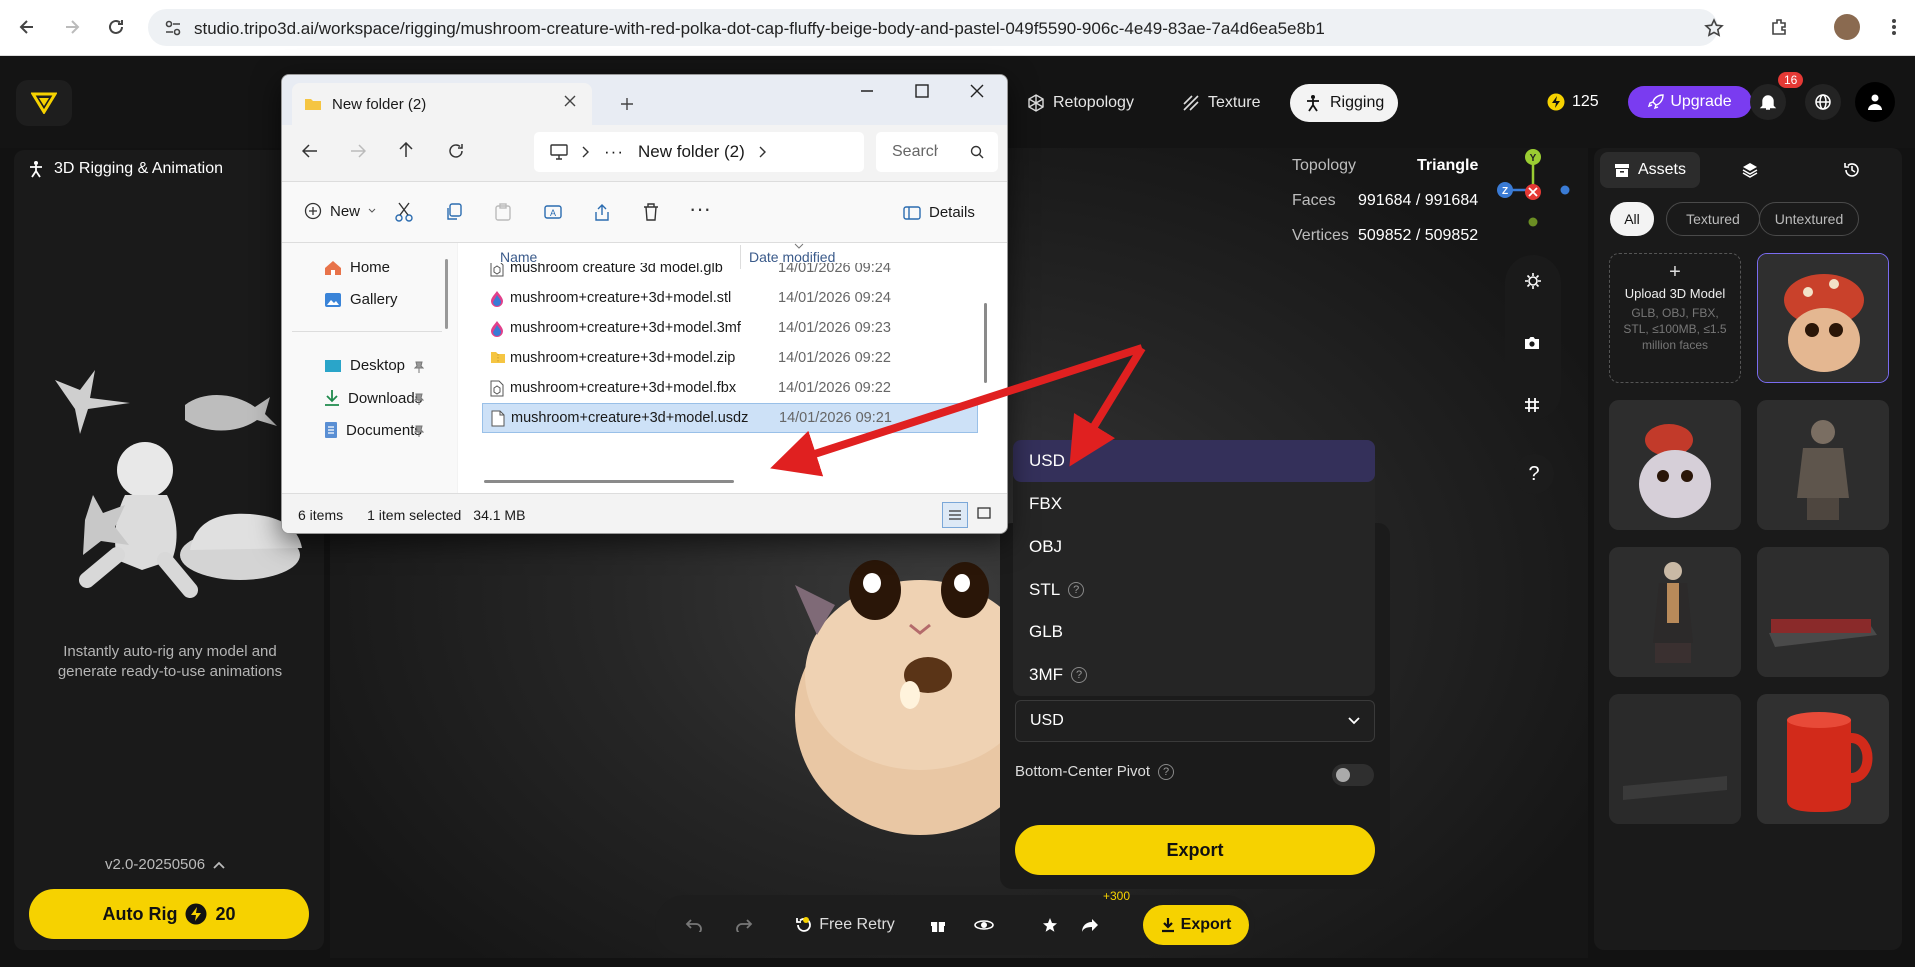 This screenshot has width=1915, height=967. What do you see at coordinates (1194, 504) in the screenshot?
I see `format-option-fbx: FBX` at bounding box center [1194, 504].